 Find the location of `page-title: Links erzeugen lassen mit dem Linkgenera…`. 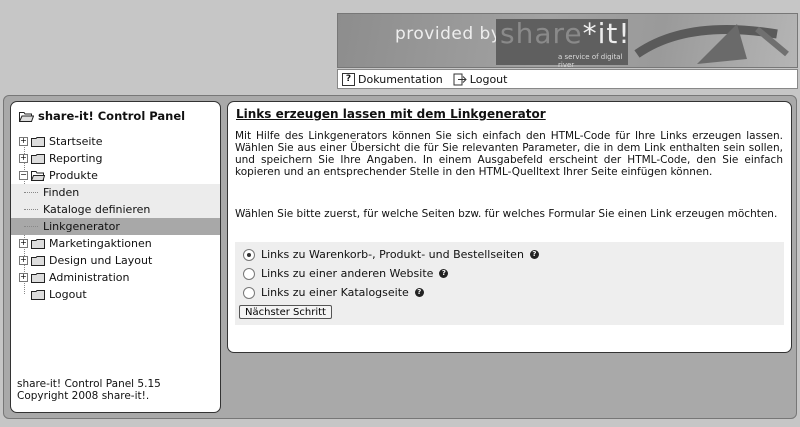

page-title: Links erzeugen lassen mit dem Linkgenera… is located at coordinates (391, 114).